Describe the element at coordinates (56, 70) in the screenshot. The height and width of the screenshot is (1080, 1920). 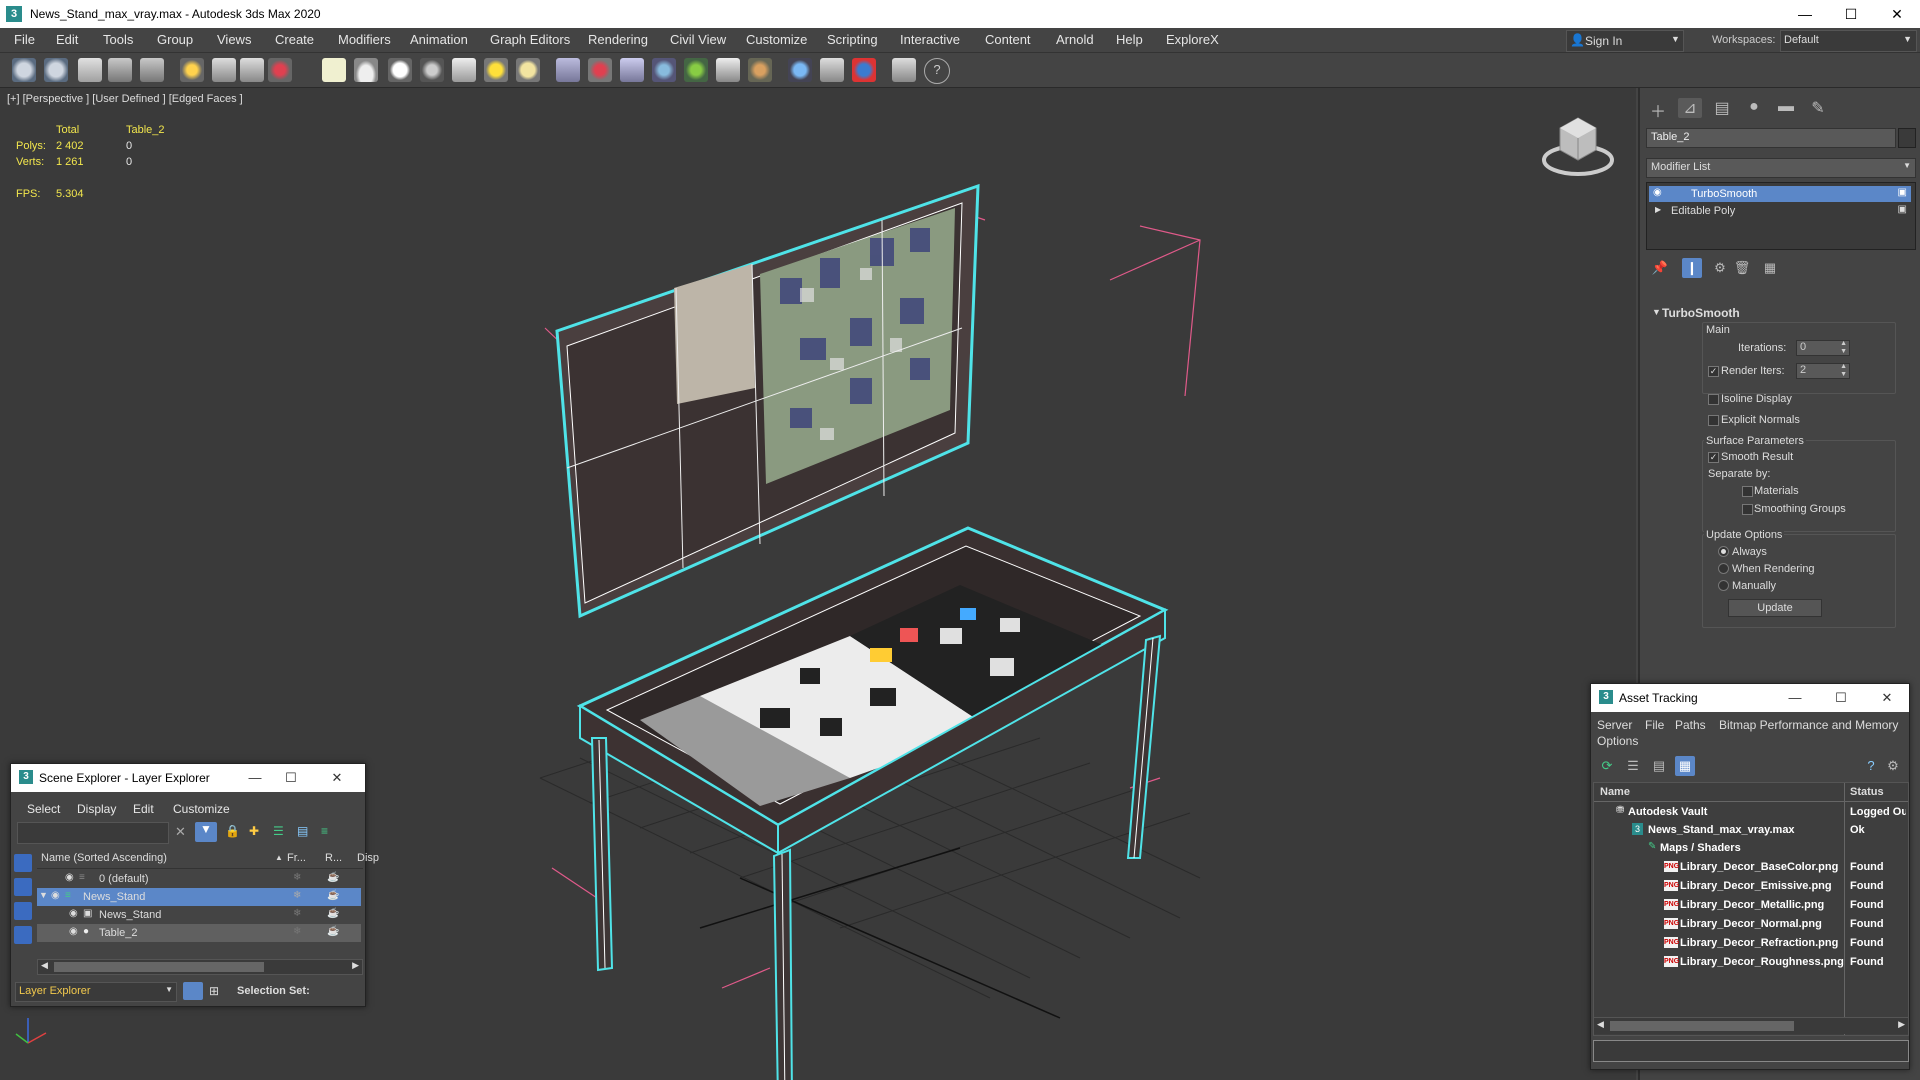
I see `redo-icon` at that location.